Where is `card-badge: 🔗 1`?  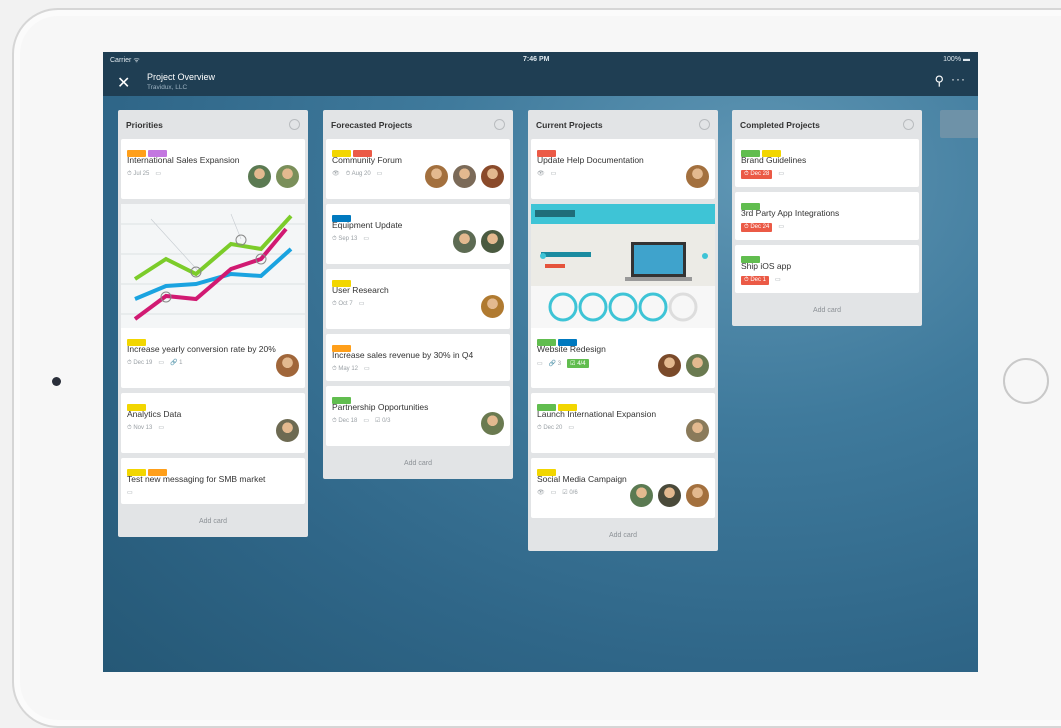
card-badge: 🔗 1 is located at coordinates (176, 363).